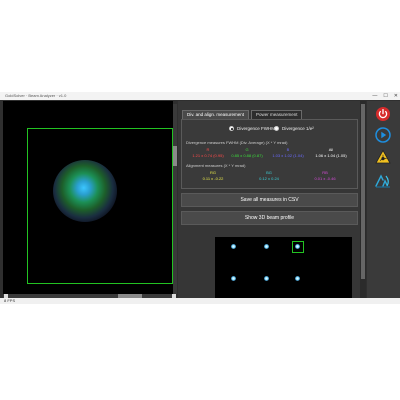  What do you see at coordinates (269, 178) in the screenshot?
I see `alignment-value-bg: 0.12 x 0.24` at bounding box center [269, 178].